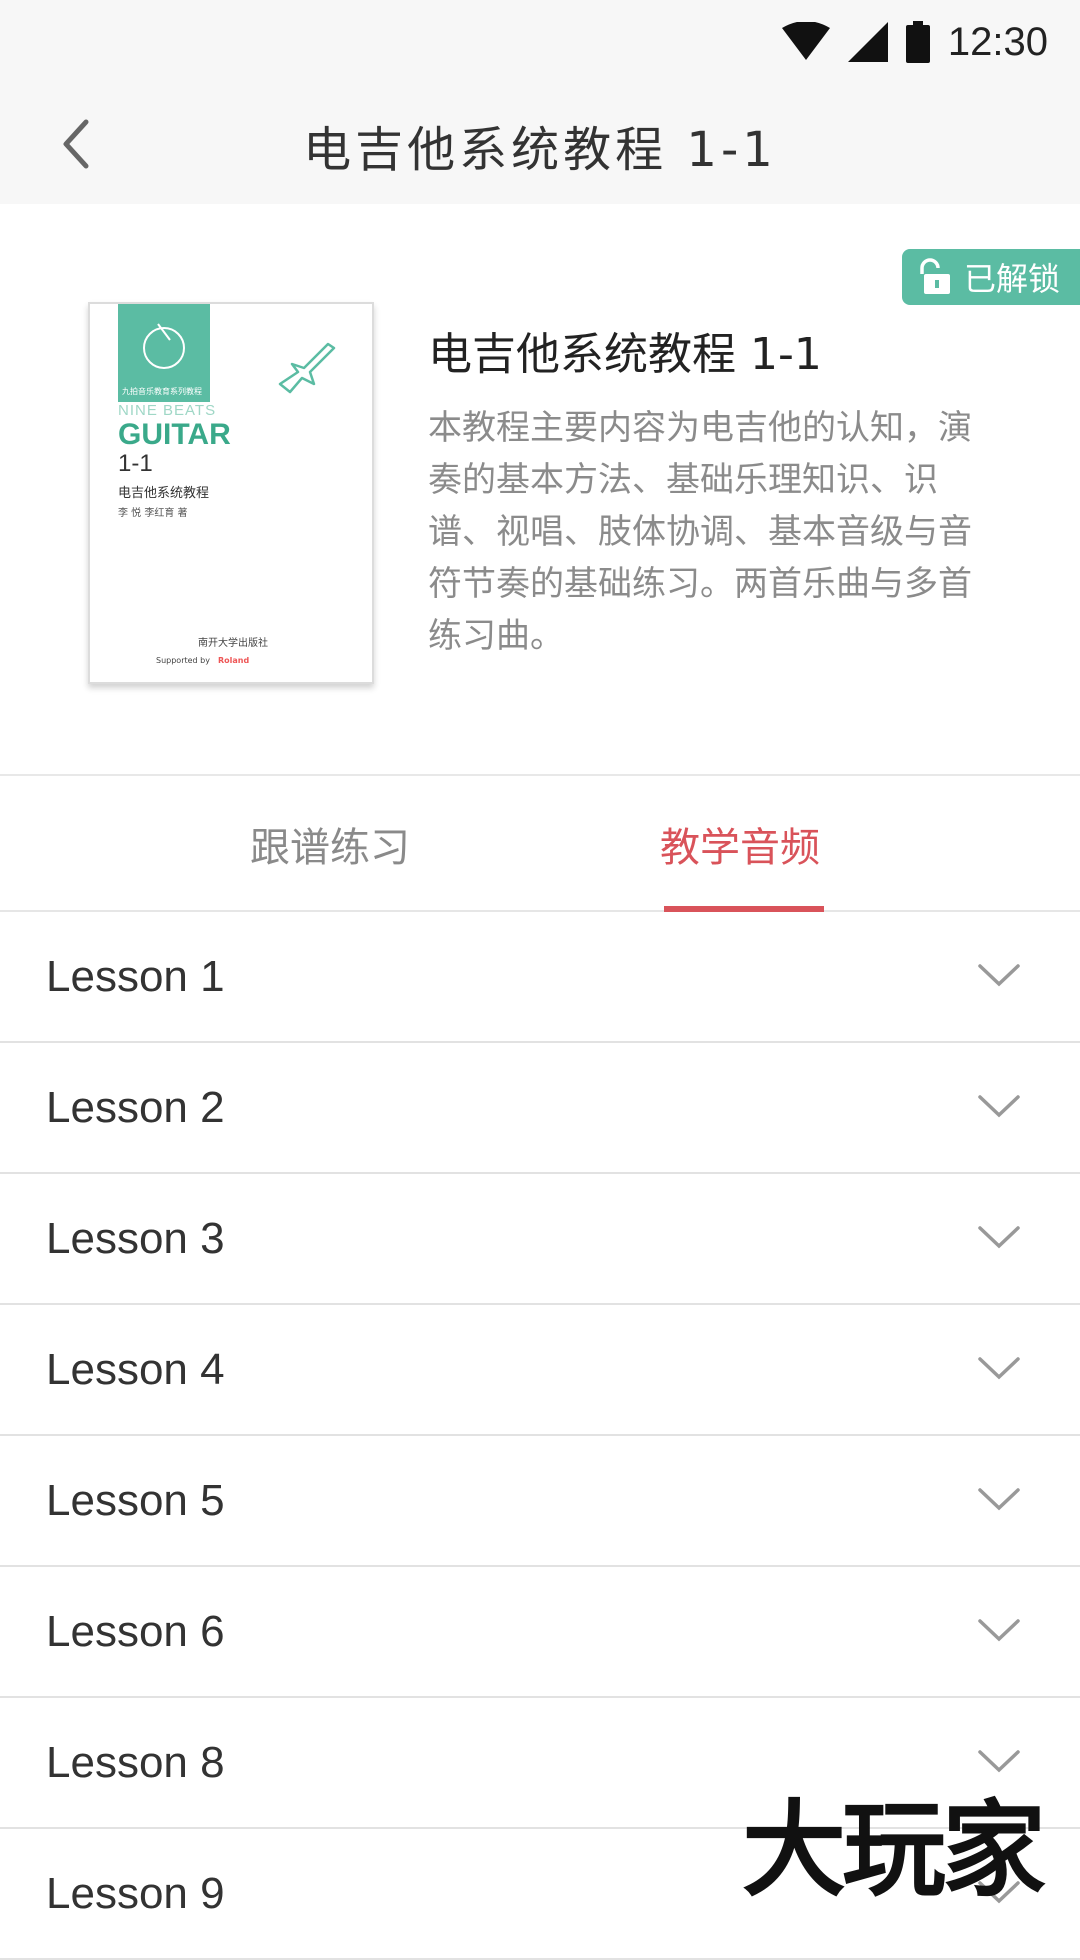 This screenshot has height=1960, width=1080. Describe the element at coordinates (135, 1631) in the screenshot. I see `lesson-label: Lesson 6` at that location.